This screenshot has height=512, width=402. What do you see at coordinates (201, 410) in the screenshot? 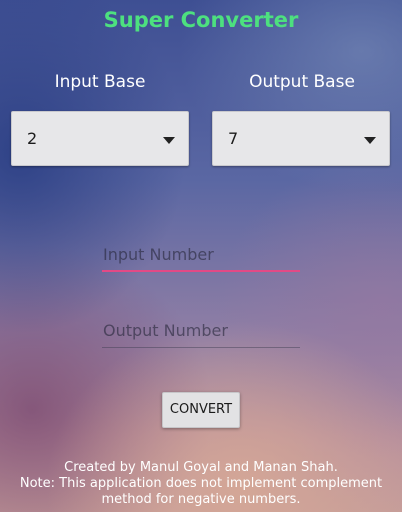
I see `convert-button: CONVERT` at bounding box center [201, 410].